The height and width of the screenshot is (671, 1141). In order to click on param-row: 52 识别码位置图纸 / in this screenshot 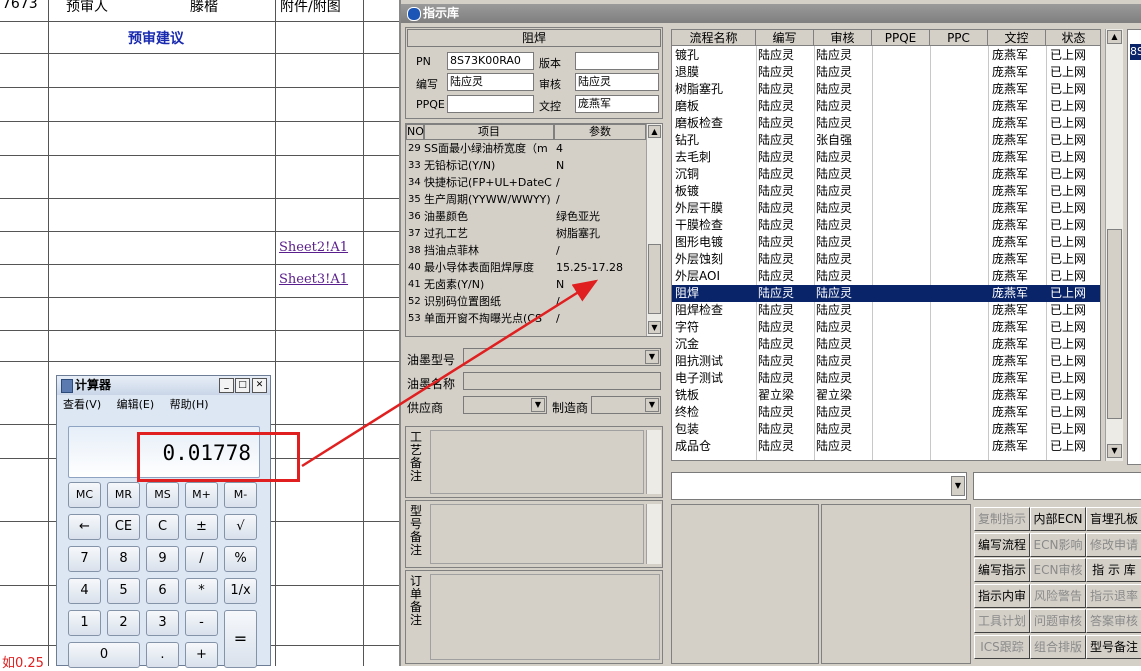, I will do `click(525, 301)`.